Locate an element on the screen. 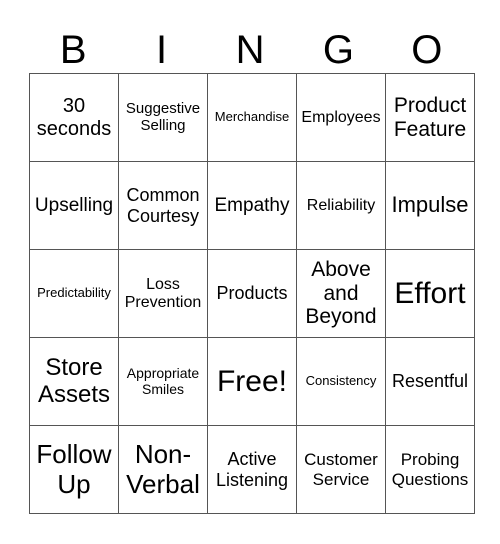 Image resolution: width=500 pixels, height=544 pixels. bingo-cell: Customer Service is located at coordinates (341, 469).